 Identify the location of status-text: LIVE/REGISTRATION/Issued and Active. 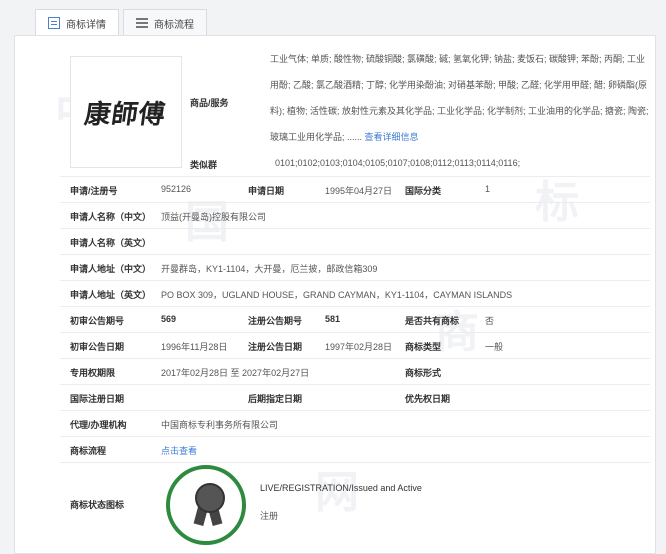
(341, 488).